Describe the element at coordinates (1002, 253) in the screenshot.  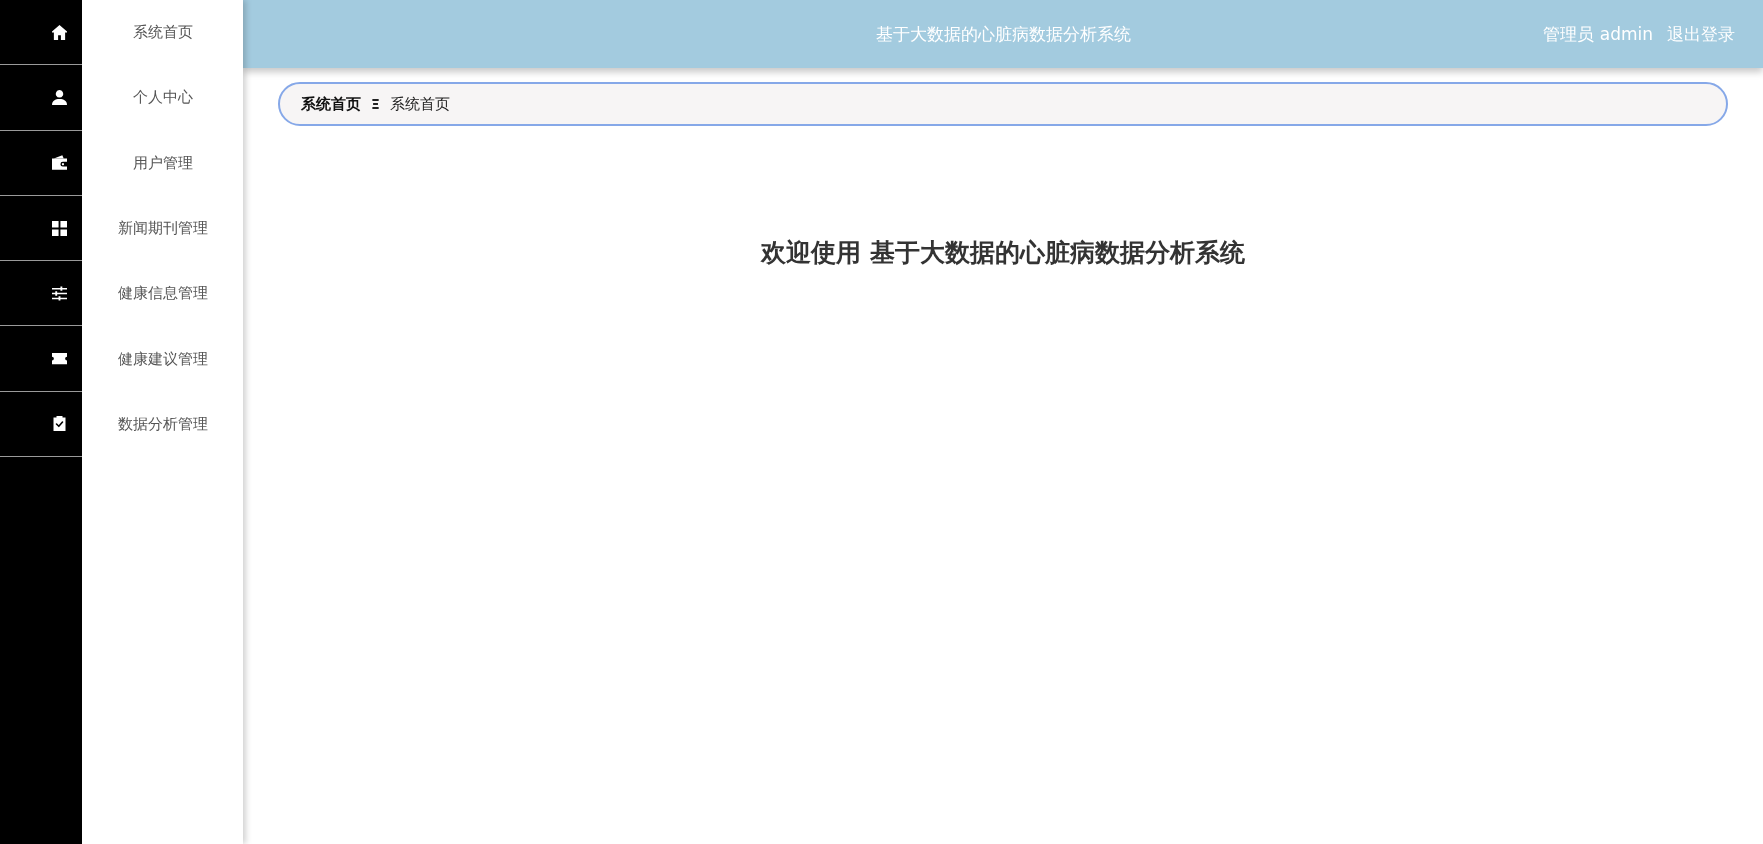
I see `welcome-heading: 欢迎使用 基于大数据的心脏病数据分析系统` at that location.